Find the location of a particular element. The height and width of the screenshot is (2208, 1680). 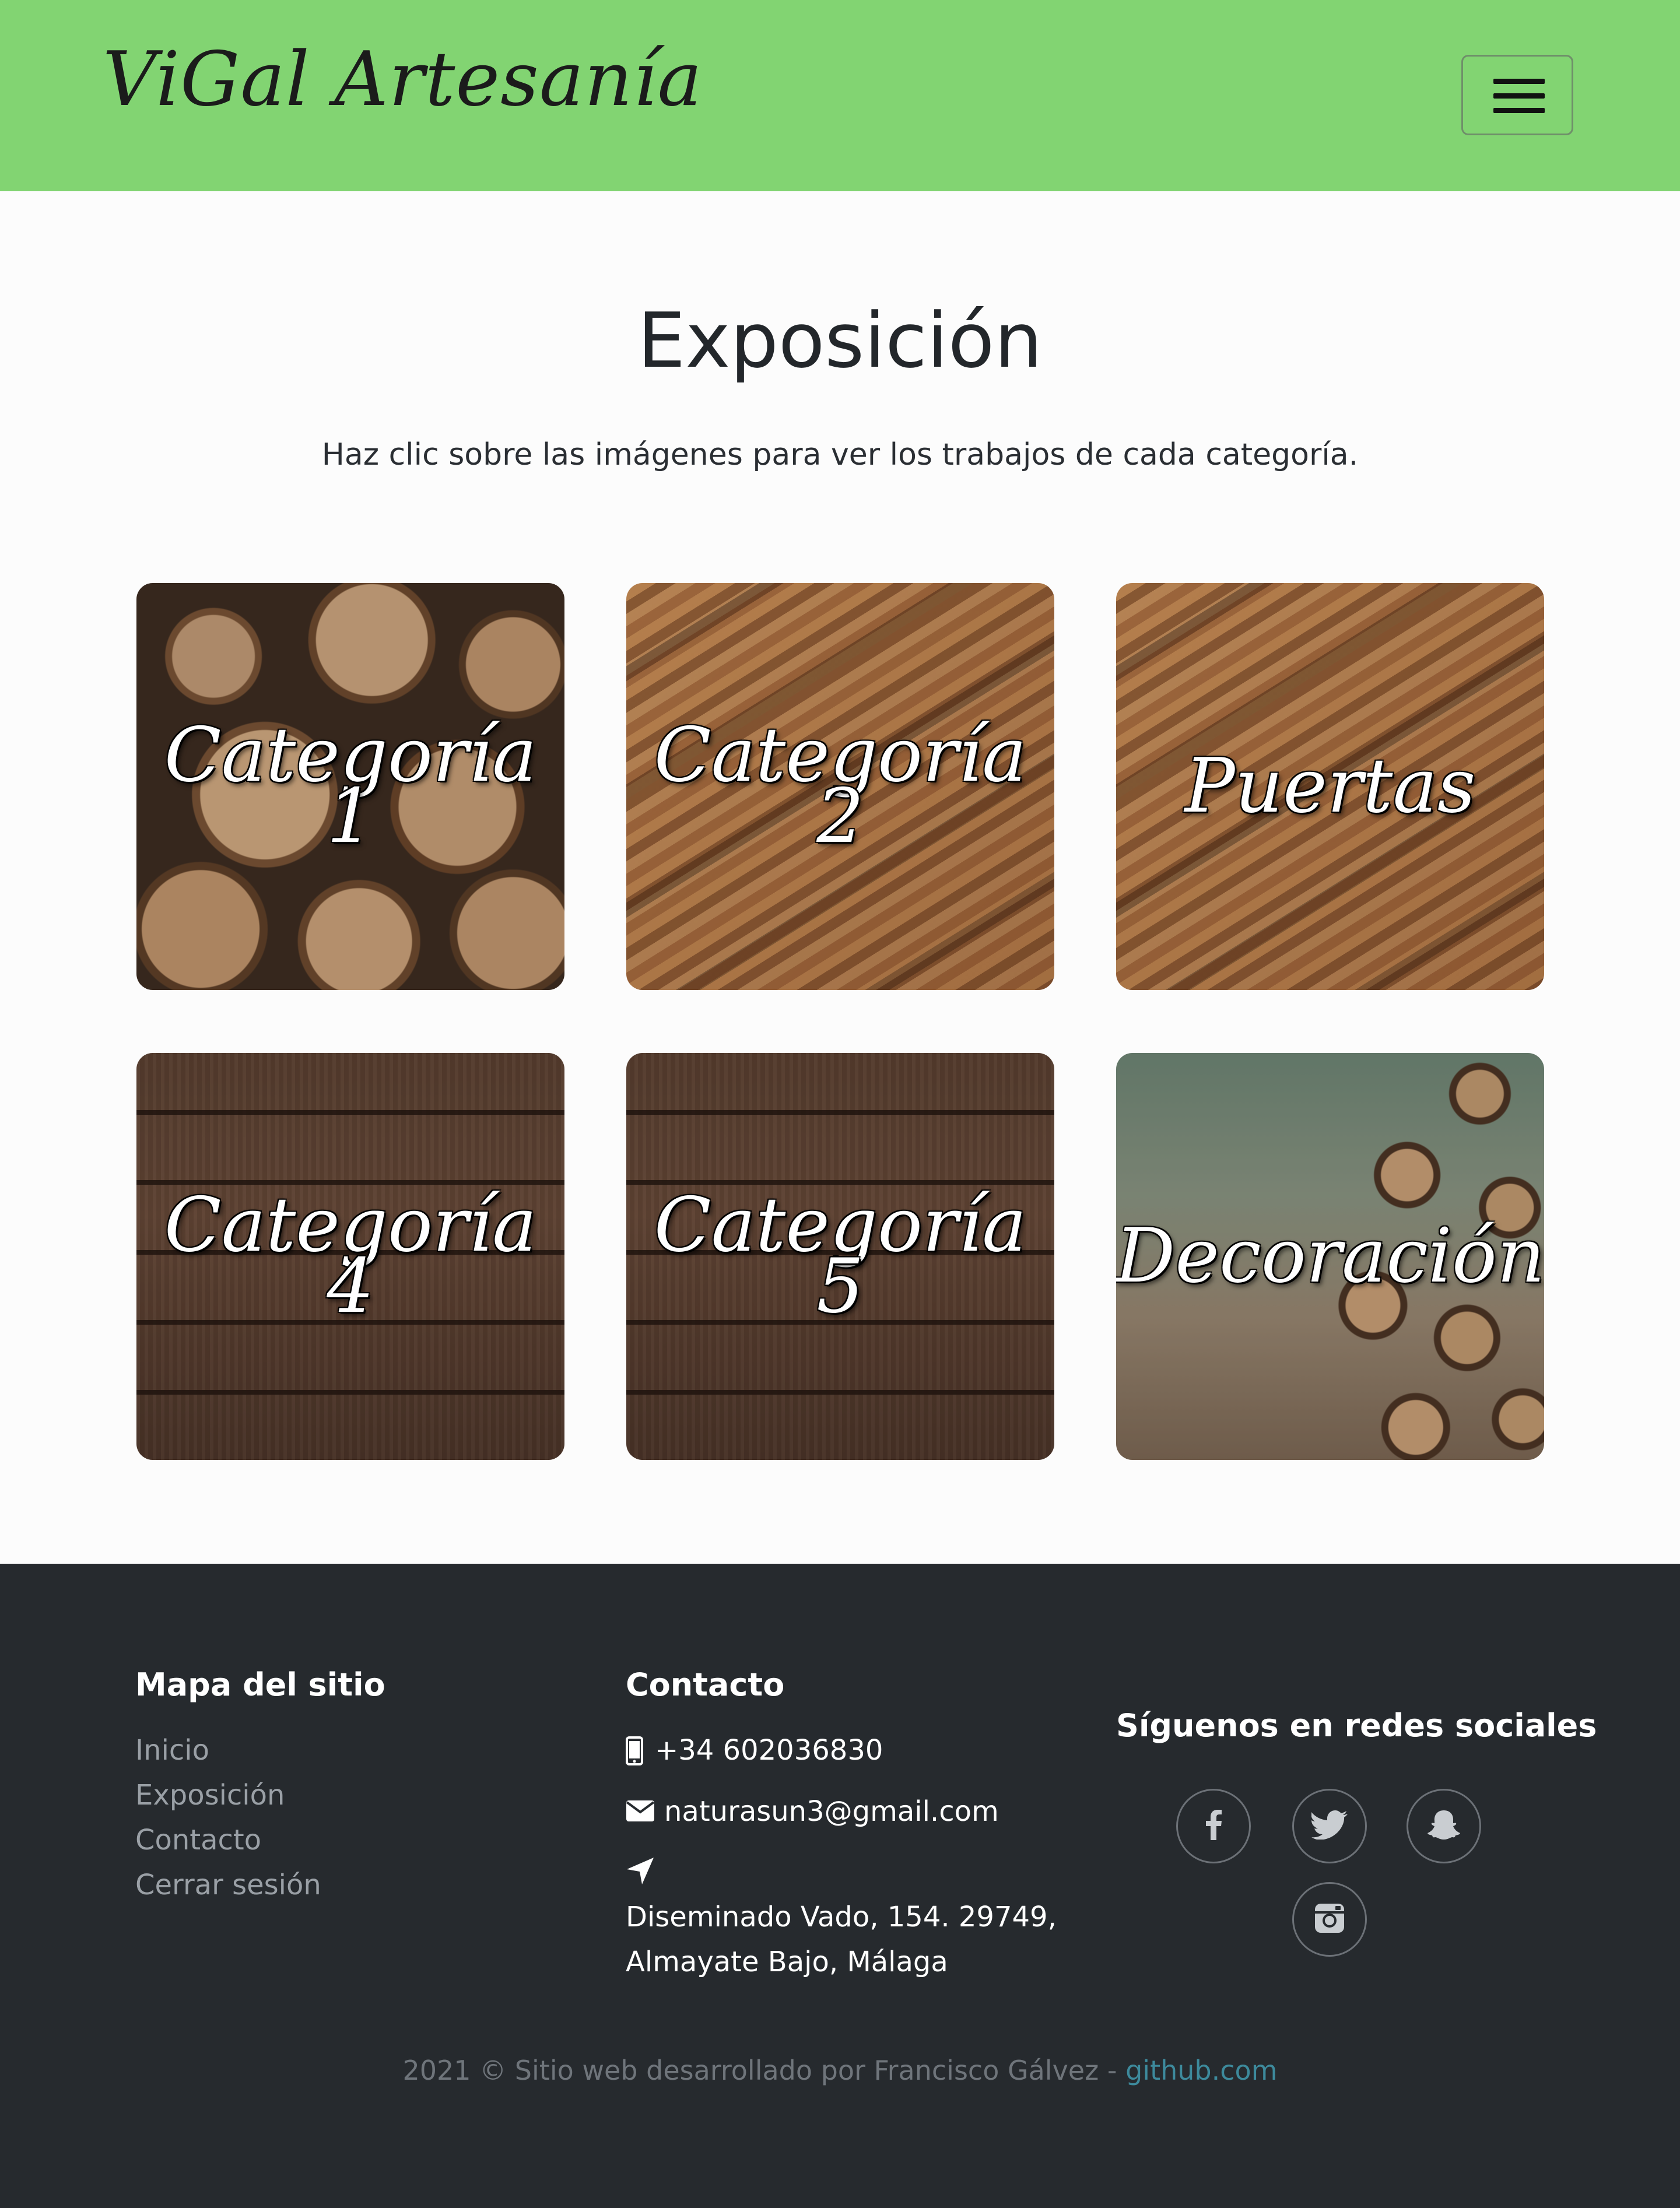

snapchat-icon is located at coordinates (1444, 1826).